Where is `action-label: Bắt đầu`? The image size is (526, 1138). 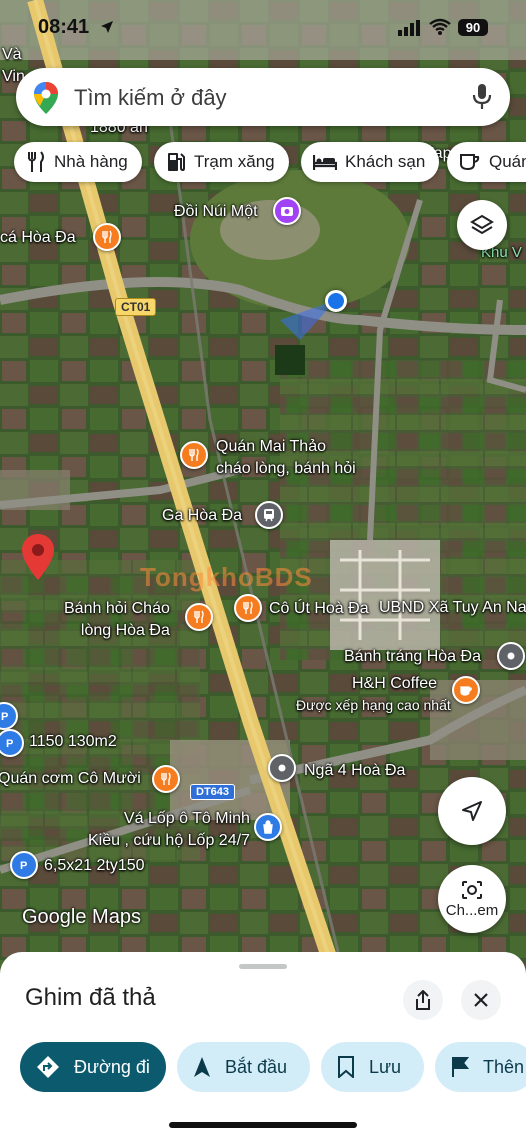
action-label: Bắt đầu is located at coordinates (256, 1066).